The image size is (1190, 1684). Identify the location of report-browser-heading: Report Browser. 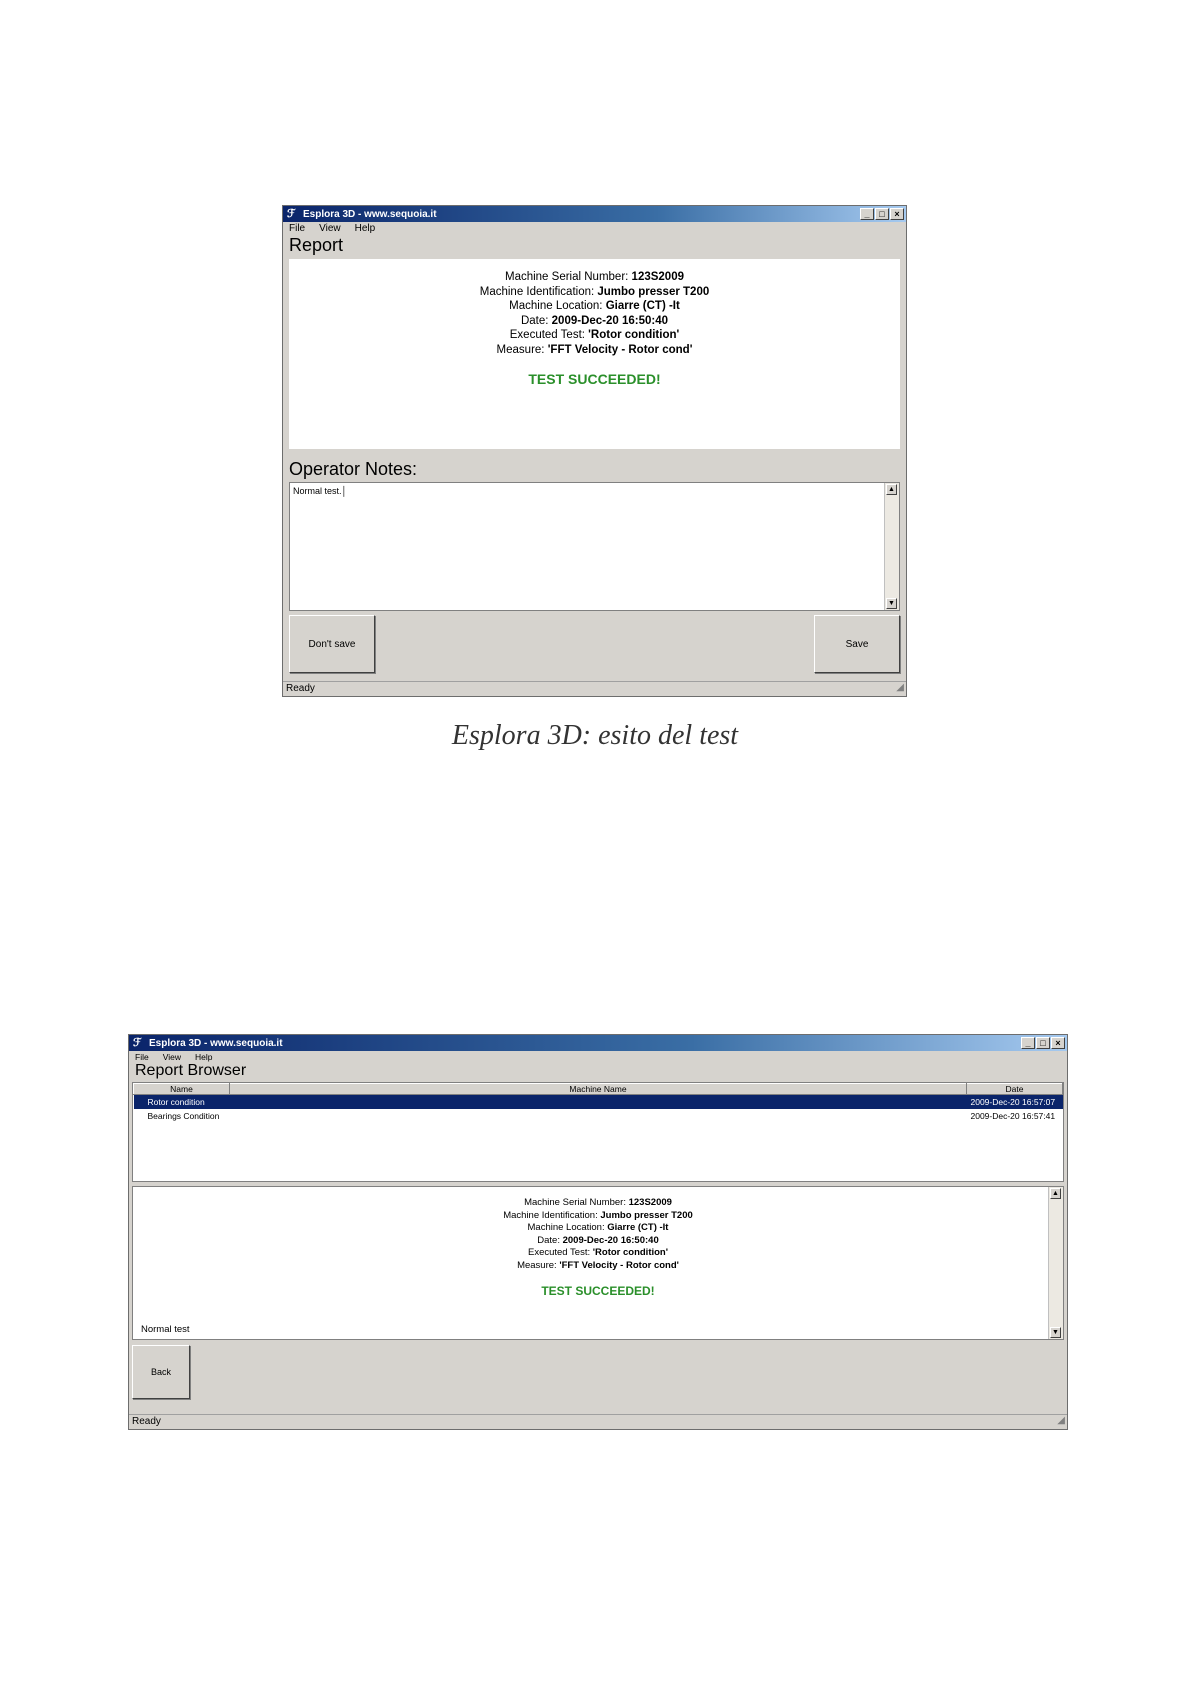
(191, 1070).